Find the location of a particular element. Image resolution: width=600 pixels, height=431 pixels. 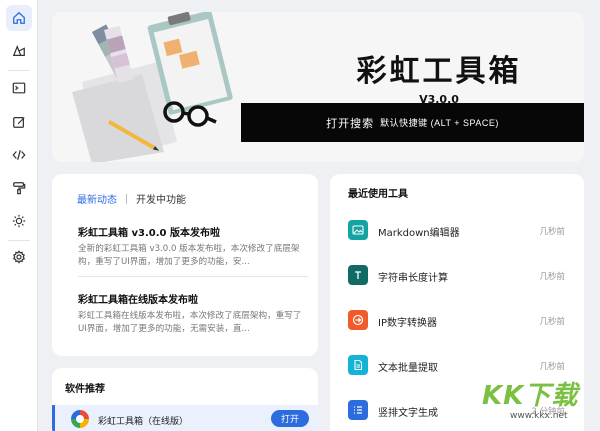

gear-icon is located at coordinates (19, 257).